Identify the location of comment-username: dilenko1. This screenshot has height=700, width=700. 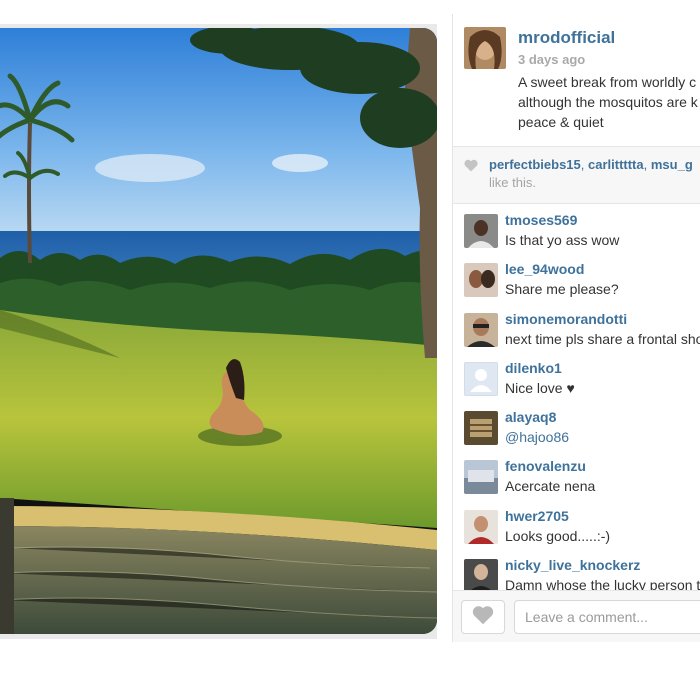
(533, 368).